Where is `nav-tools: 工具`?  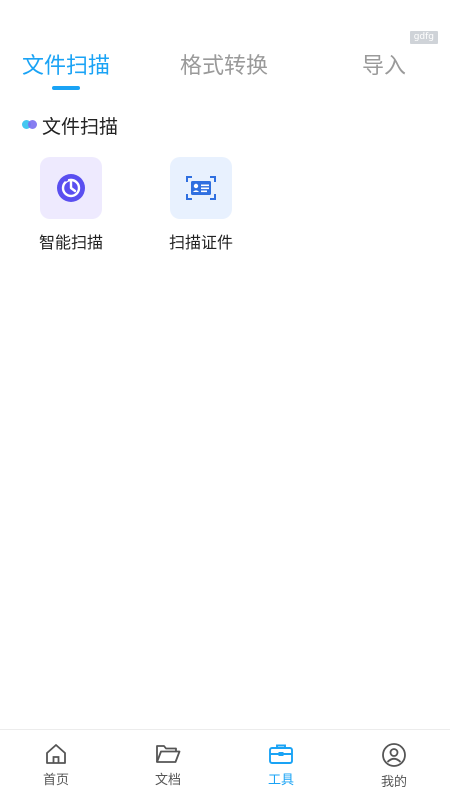 nav-tools: 工具 is located at coordinates (281, 765).